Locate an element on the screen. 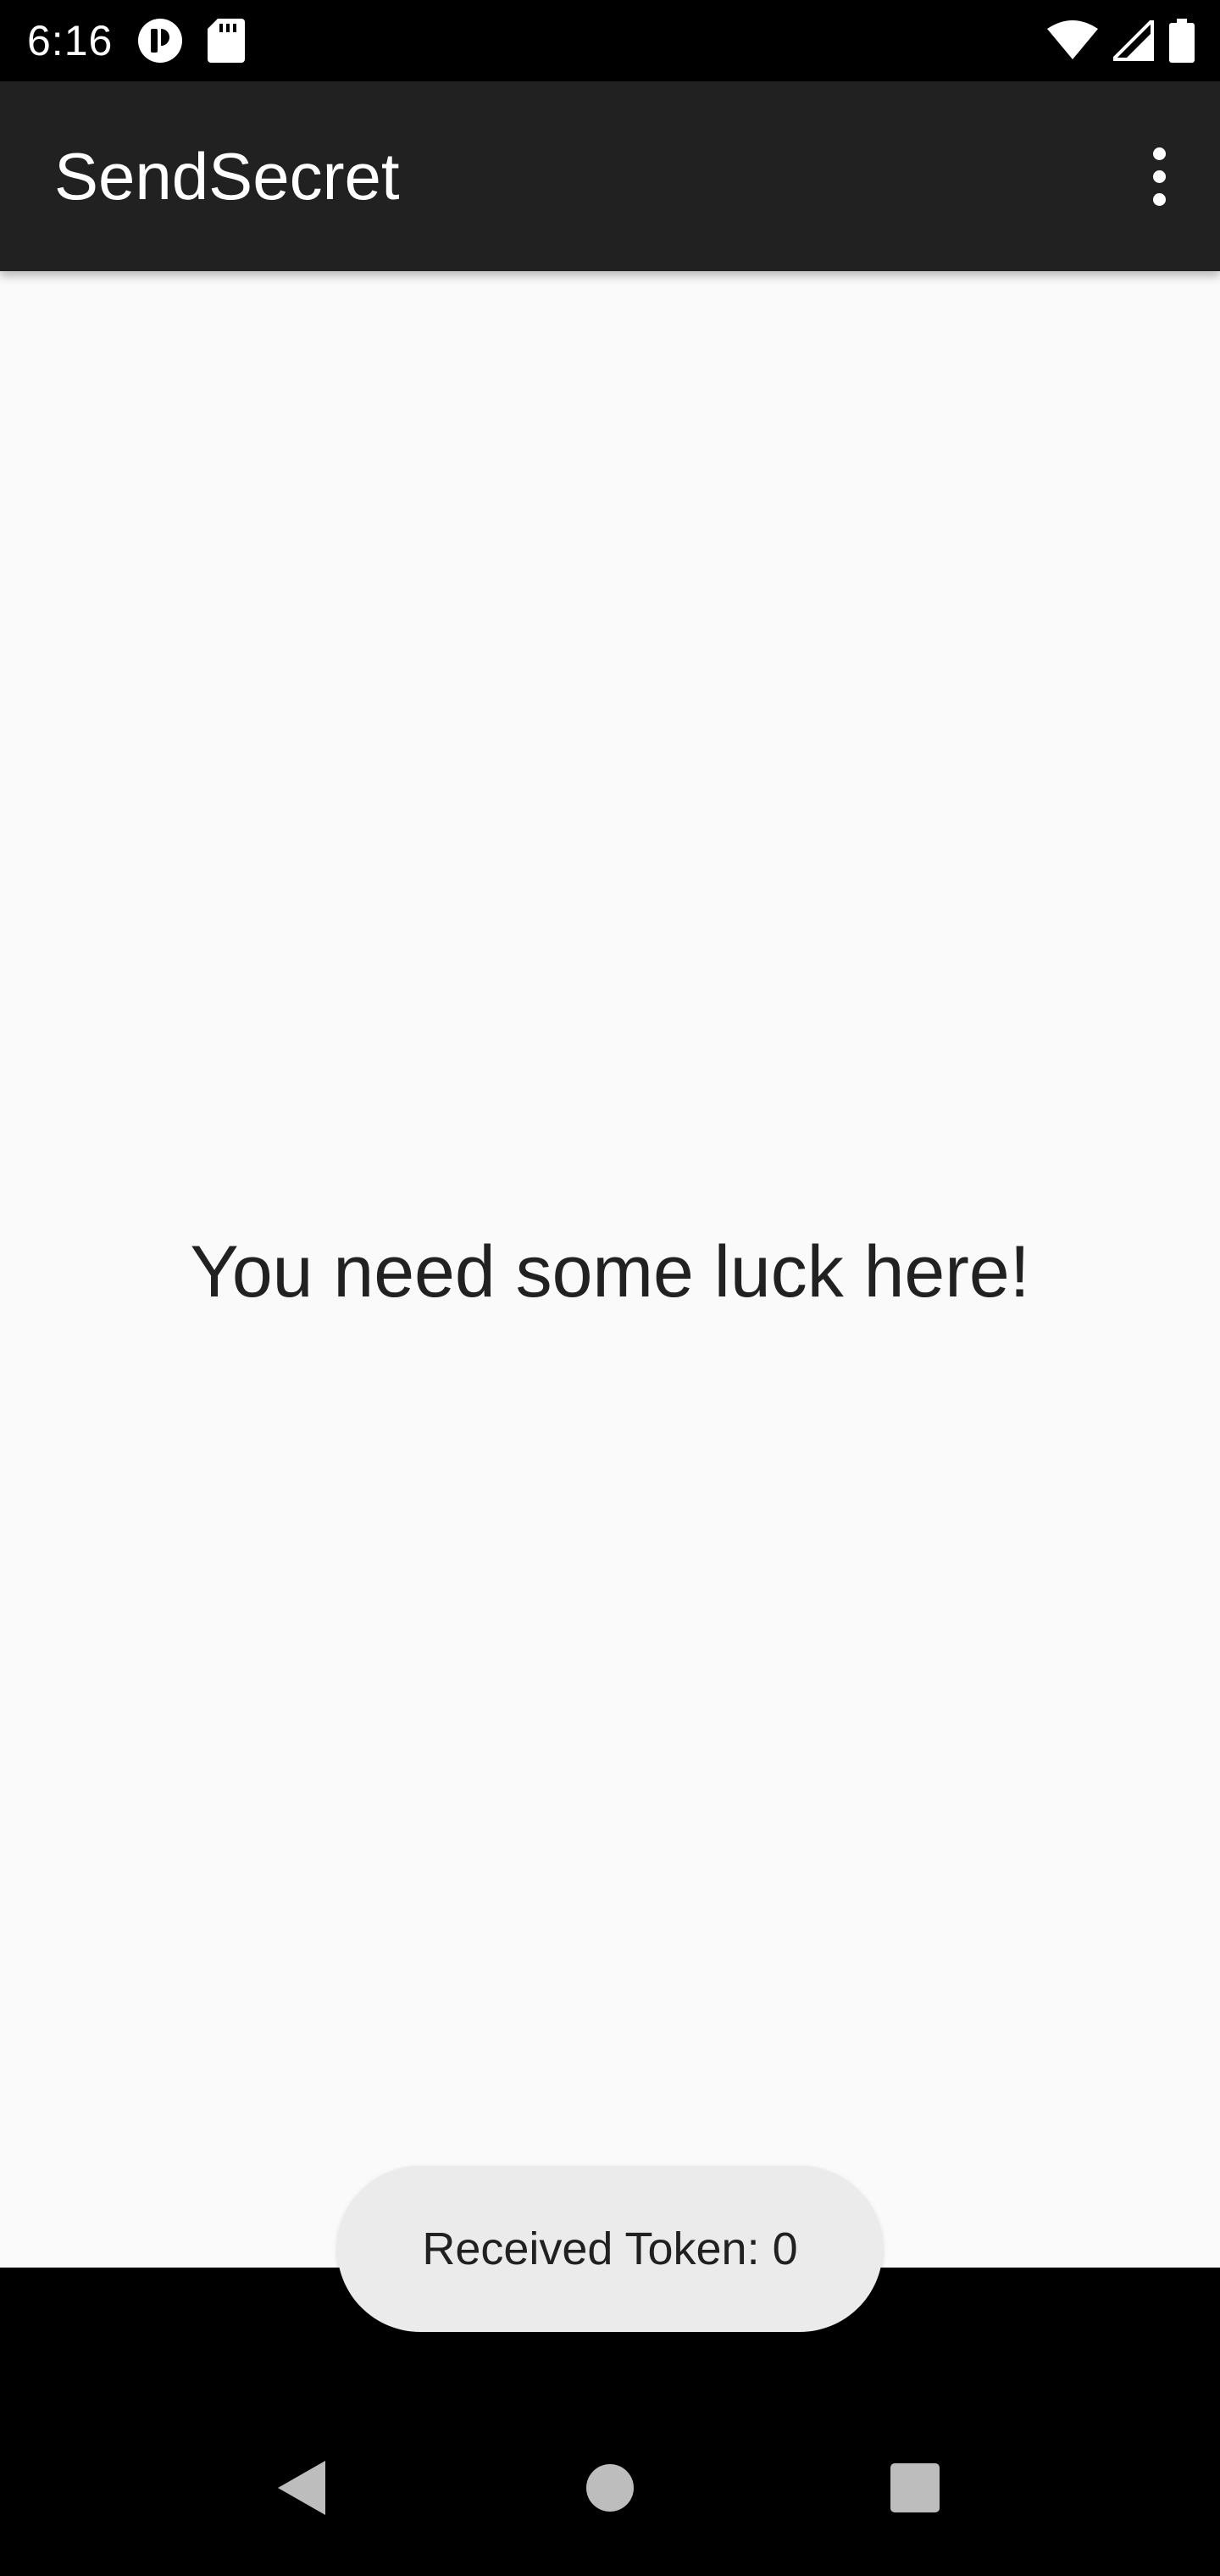 The image size is (1220, 2576). recents-icon is located at coordinates (915, 2490).